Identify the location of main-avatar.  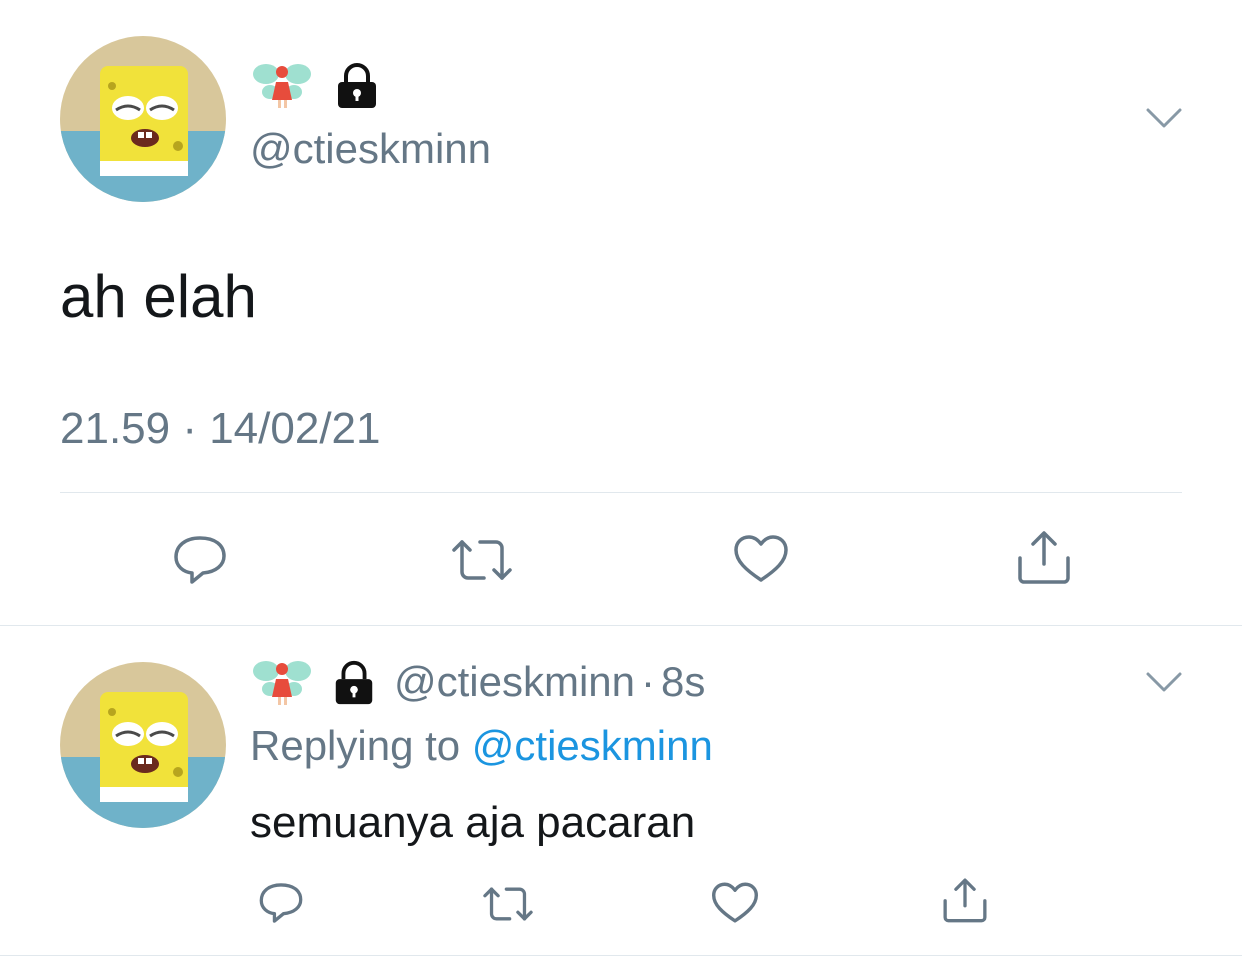
(143, 119).